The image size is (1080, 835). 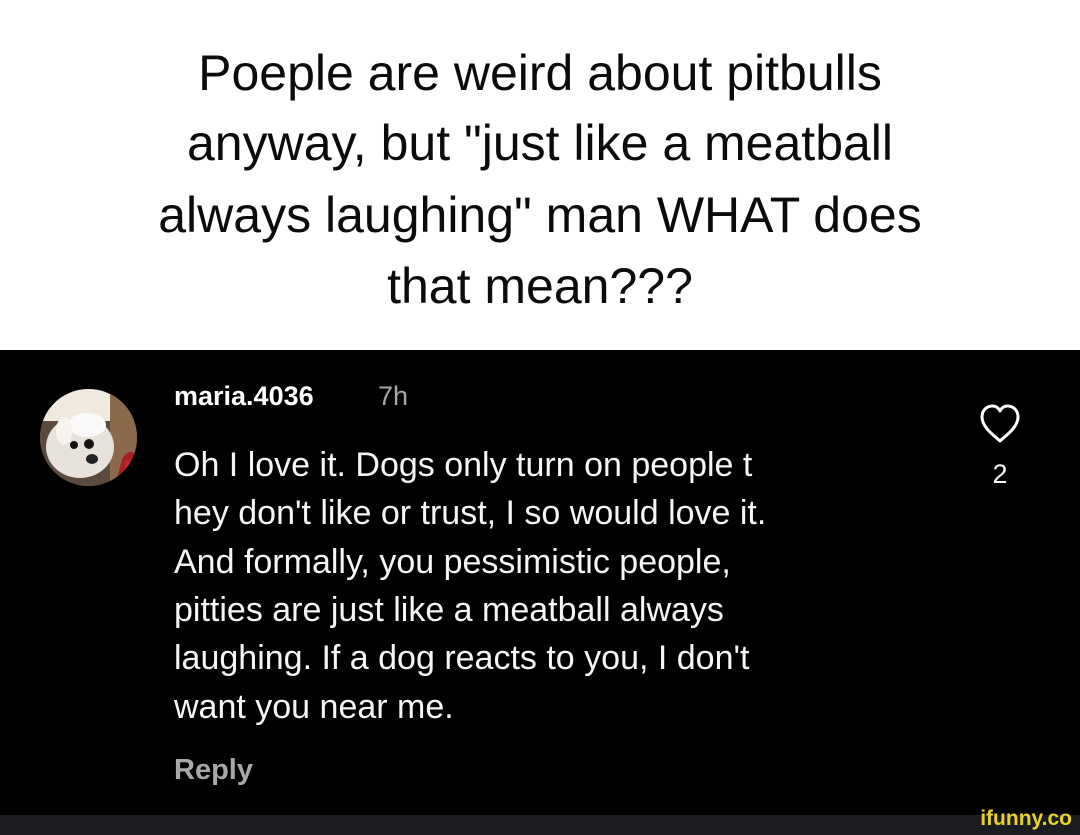 I want to click on comment-text-line: Oh I love it. Dogs only turn on people t, so click(x=463, y=465).